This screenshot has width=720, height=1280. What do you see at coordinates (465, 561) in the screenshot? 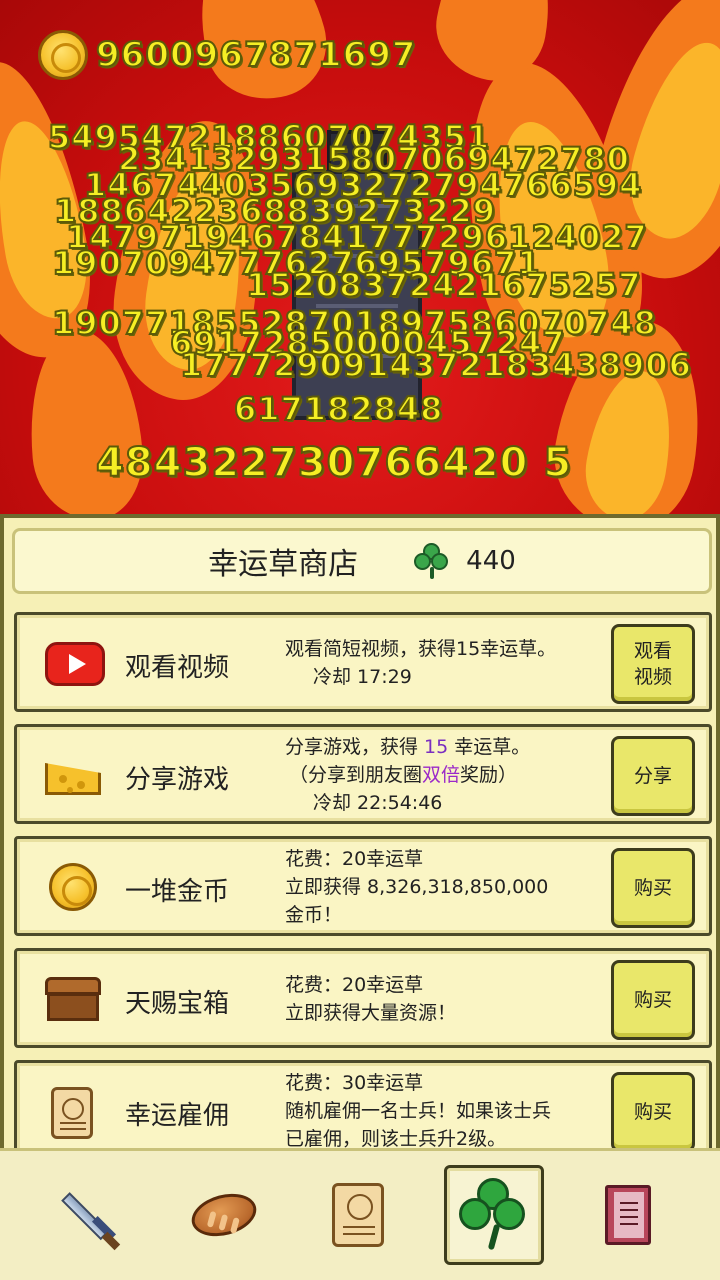
I see `clover-balance: 440` at bounding box center [465, 561].